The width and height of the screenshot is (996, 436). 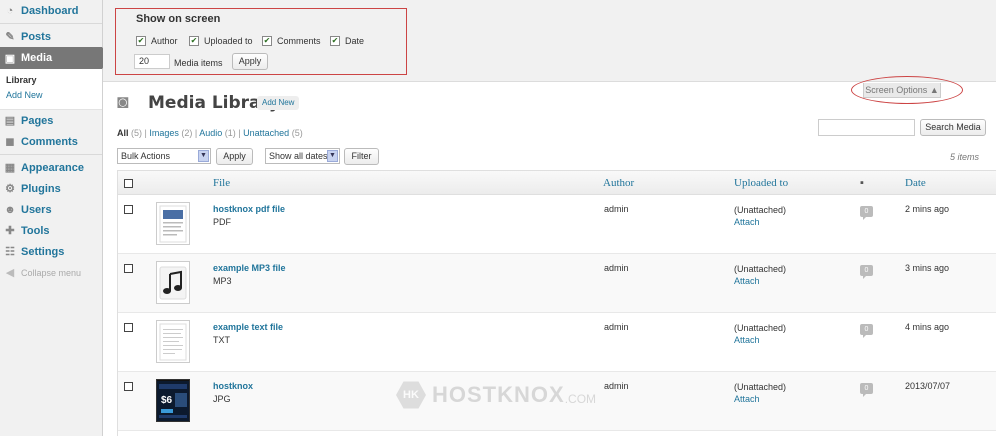 I want to click on posts-icon: ✎, so click(x=10, y=37).